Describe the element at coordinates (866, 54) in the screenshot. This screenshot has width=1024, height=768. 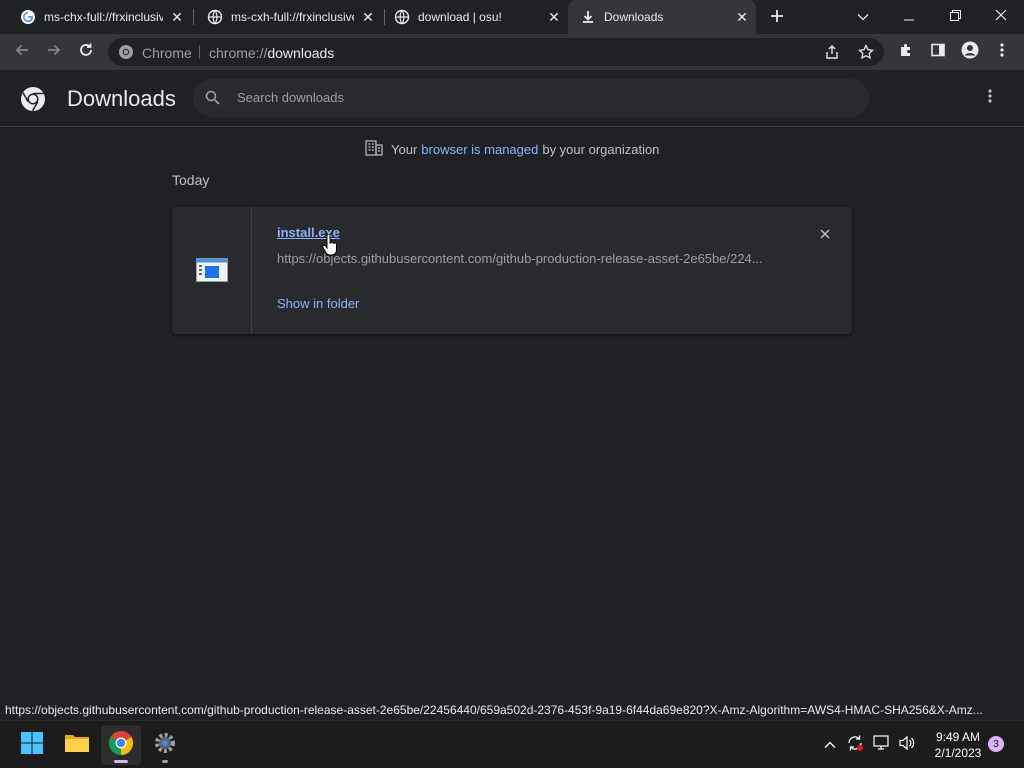
I see `bookmark-star-icon` at that location.